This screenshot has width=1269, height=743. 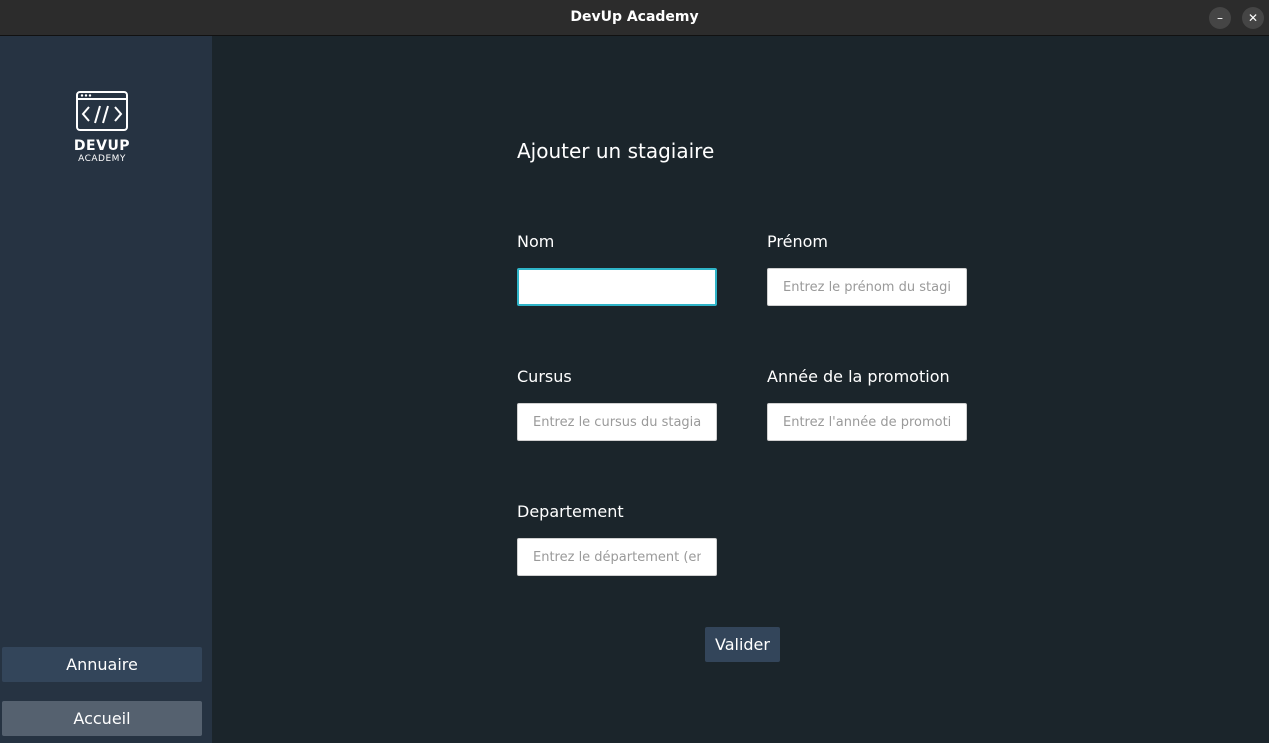 I want to click on title-bar: DevUp Academy – ✕, so click(x=634, y=18).